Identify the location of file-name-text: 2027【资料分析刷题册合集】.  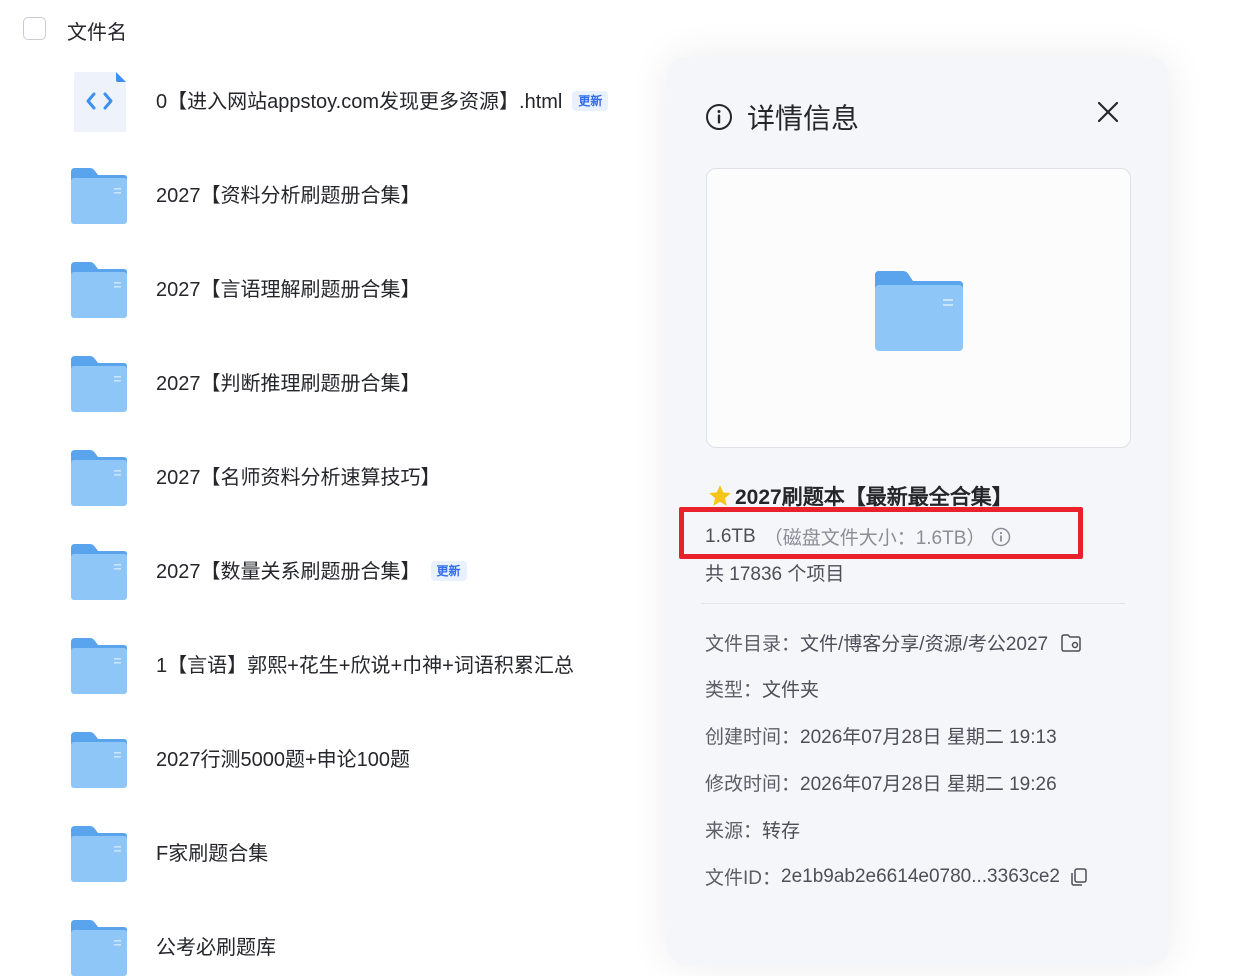
(288, 196).